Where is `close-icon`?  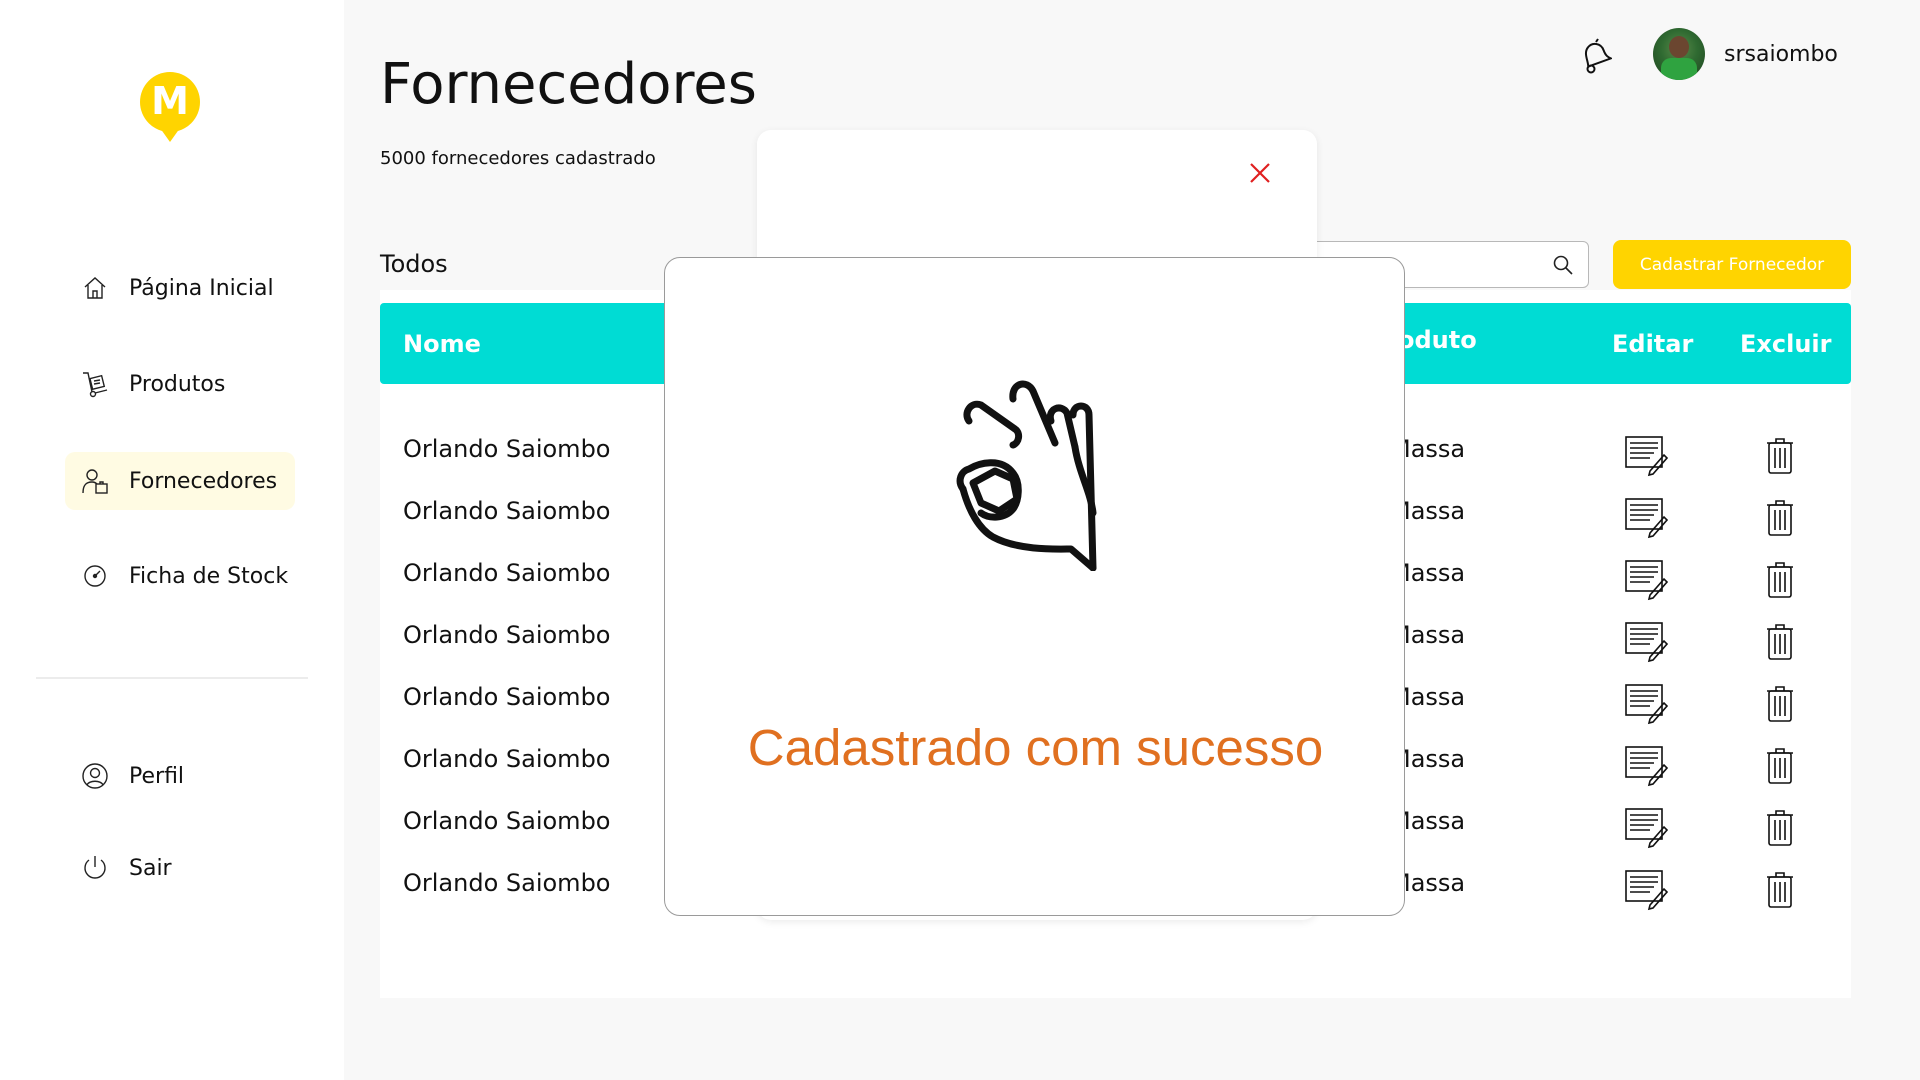
close-icon is located at coordinates (1260, 173).